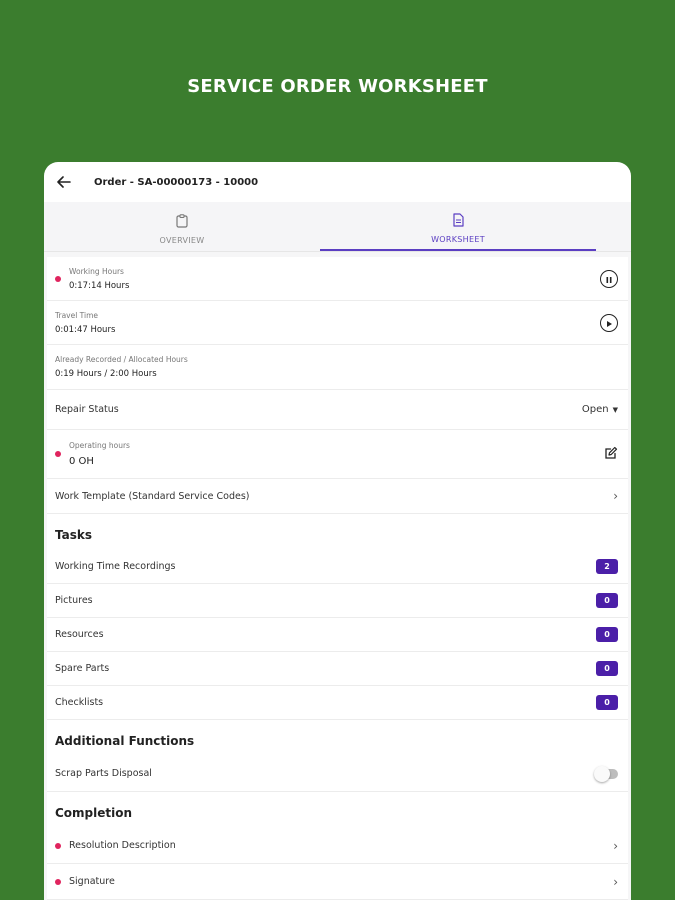 The height and width of the screenshot is (900, 675). What do you see at coordinates (337, 703) in the screenshot?
I see `task-row-checklists: Checklists 0` at bounding box center [337, 703].